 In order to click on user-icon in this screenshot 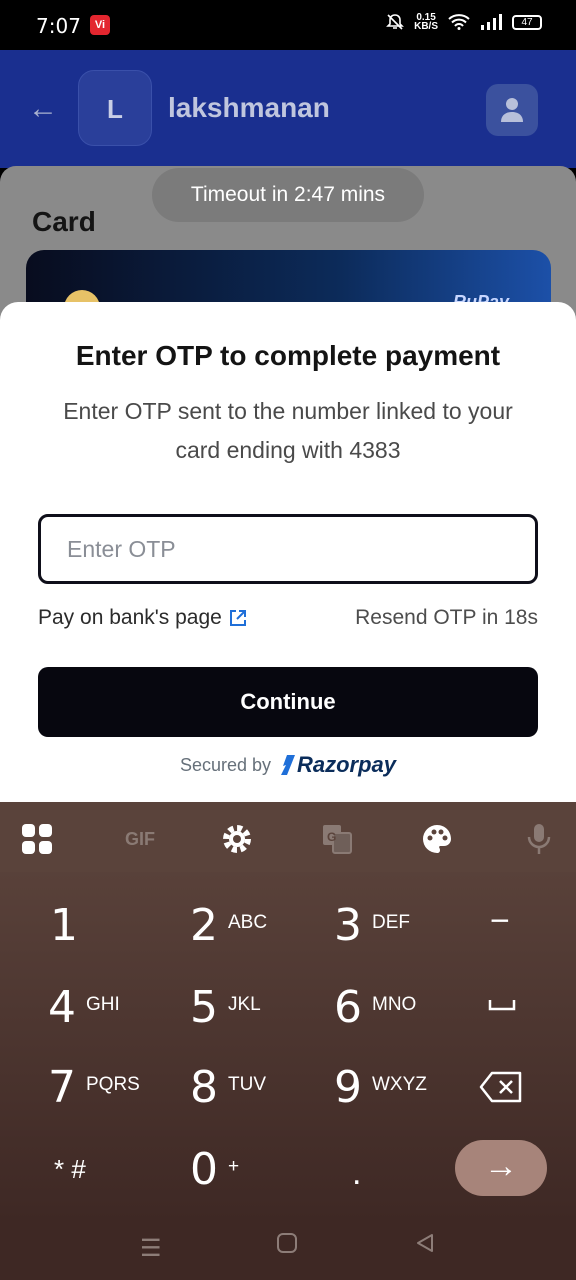, I will do `click(512, 110)`.